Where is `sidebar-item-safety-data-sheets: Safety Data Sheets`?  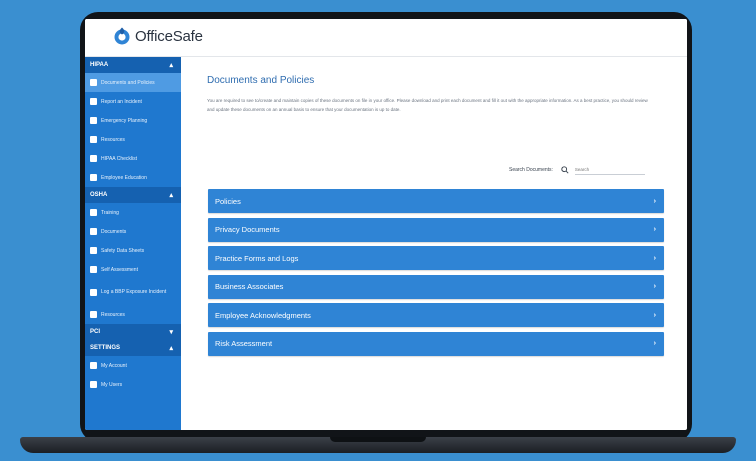
sidebar-item-safety-data-sheets: Safety Data Sheets is located at coordinates (133, 250).